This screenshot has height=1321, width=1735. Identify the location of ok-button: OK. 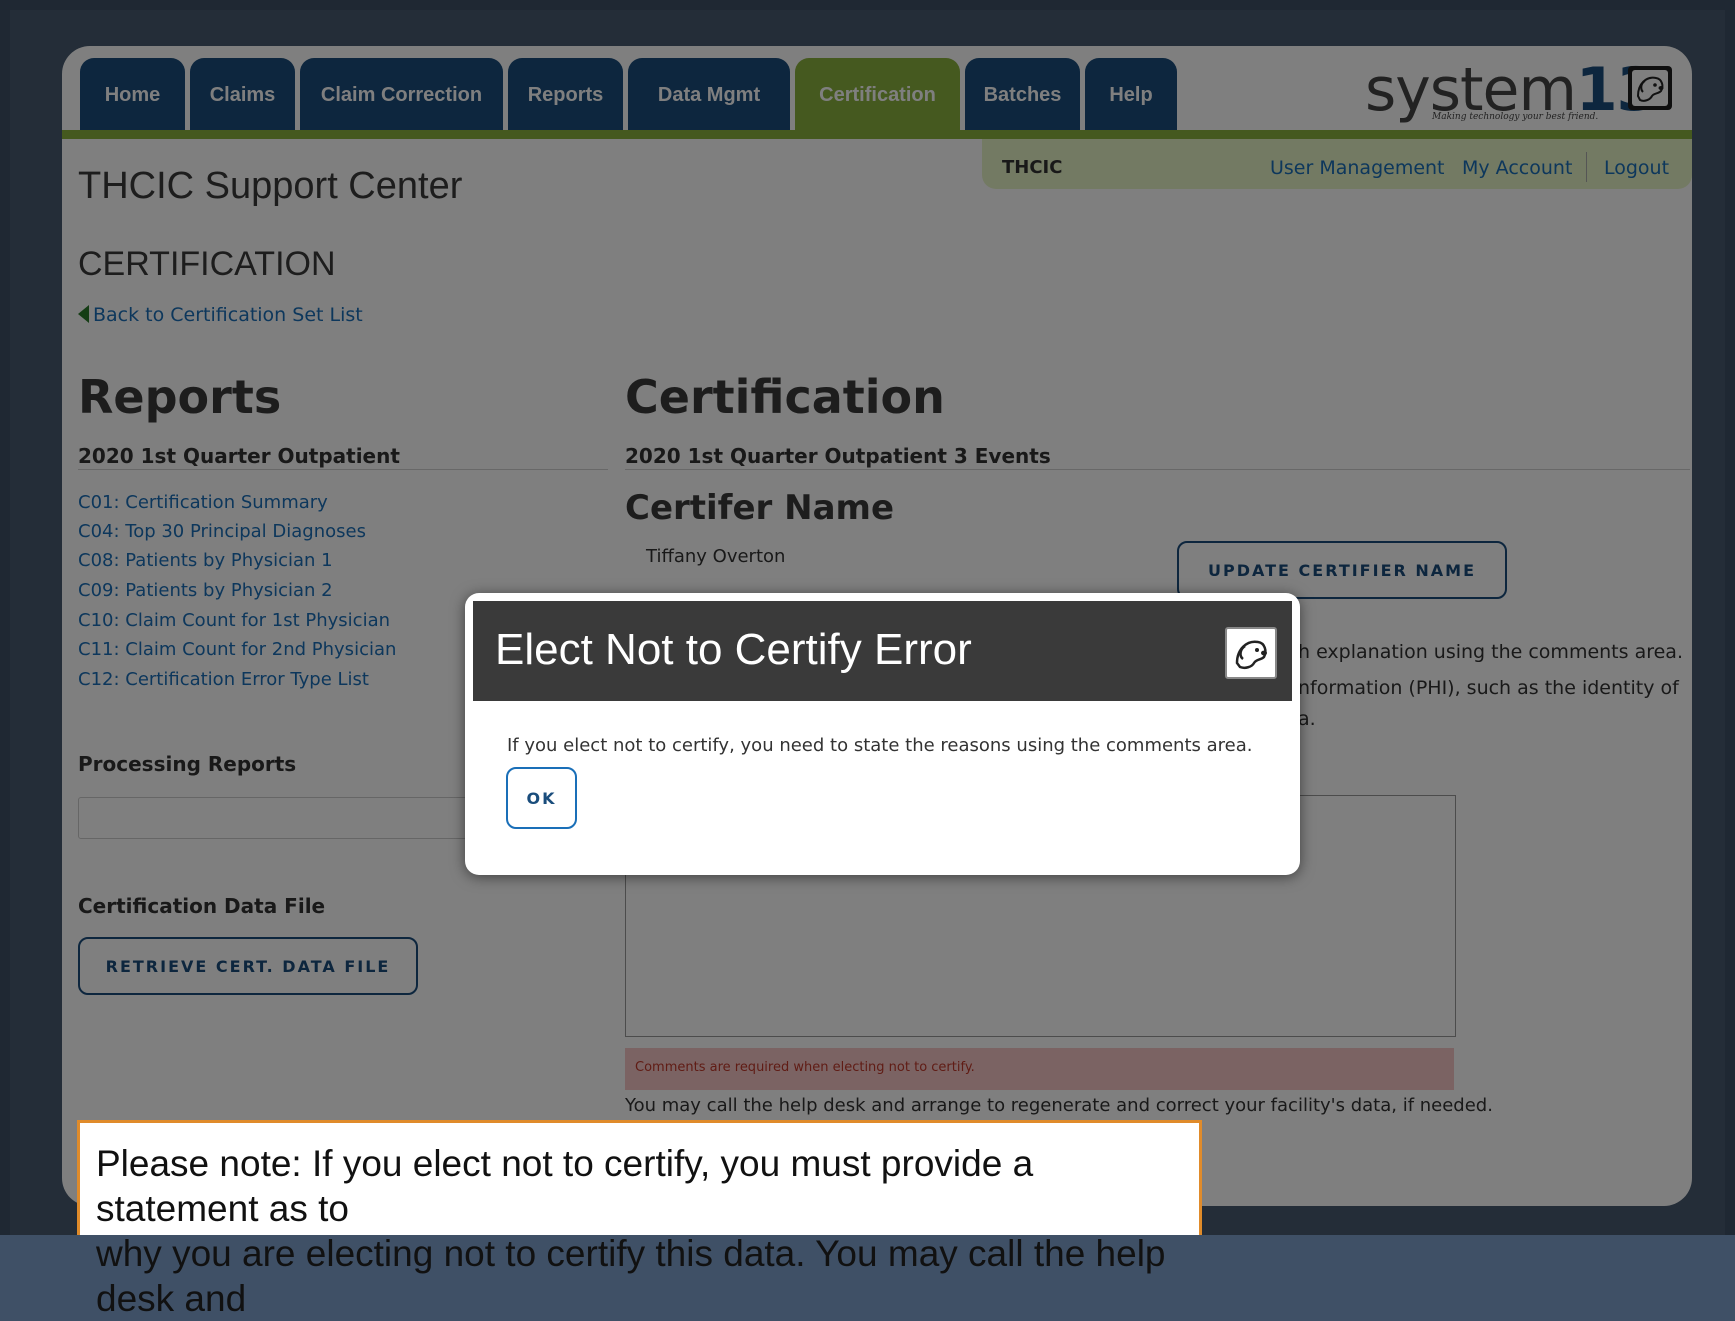
(541, 798).